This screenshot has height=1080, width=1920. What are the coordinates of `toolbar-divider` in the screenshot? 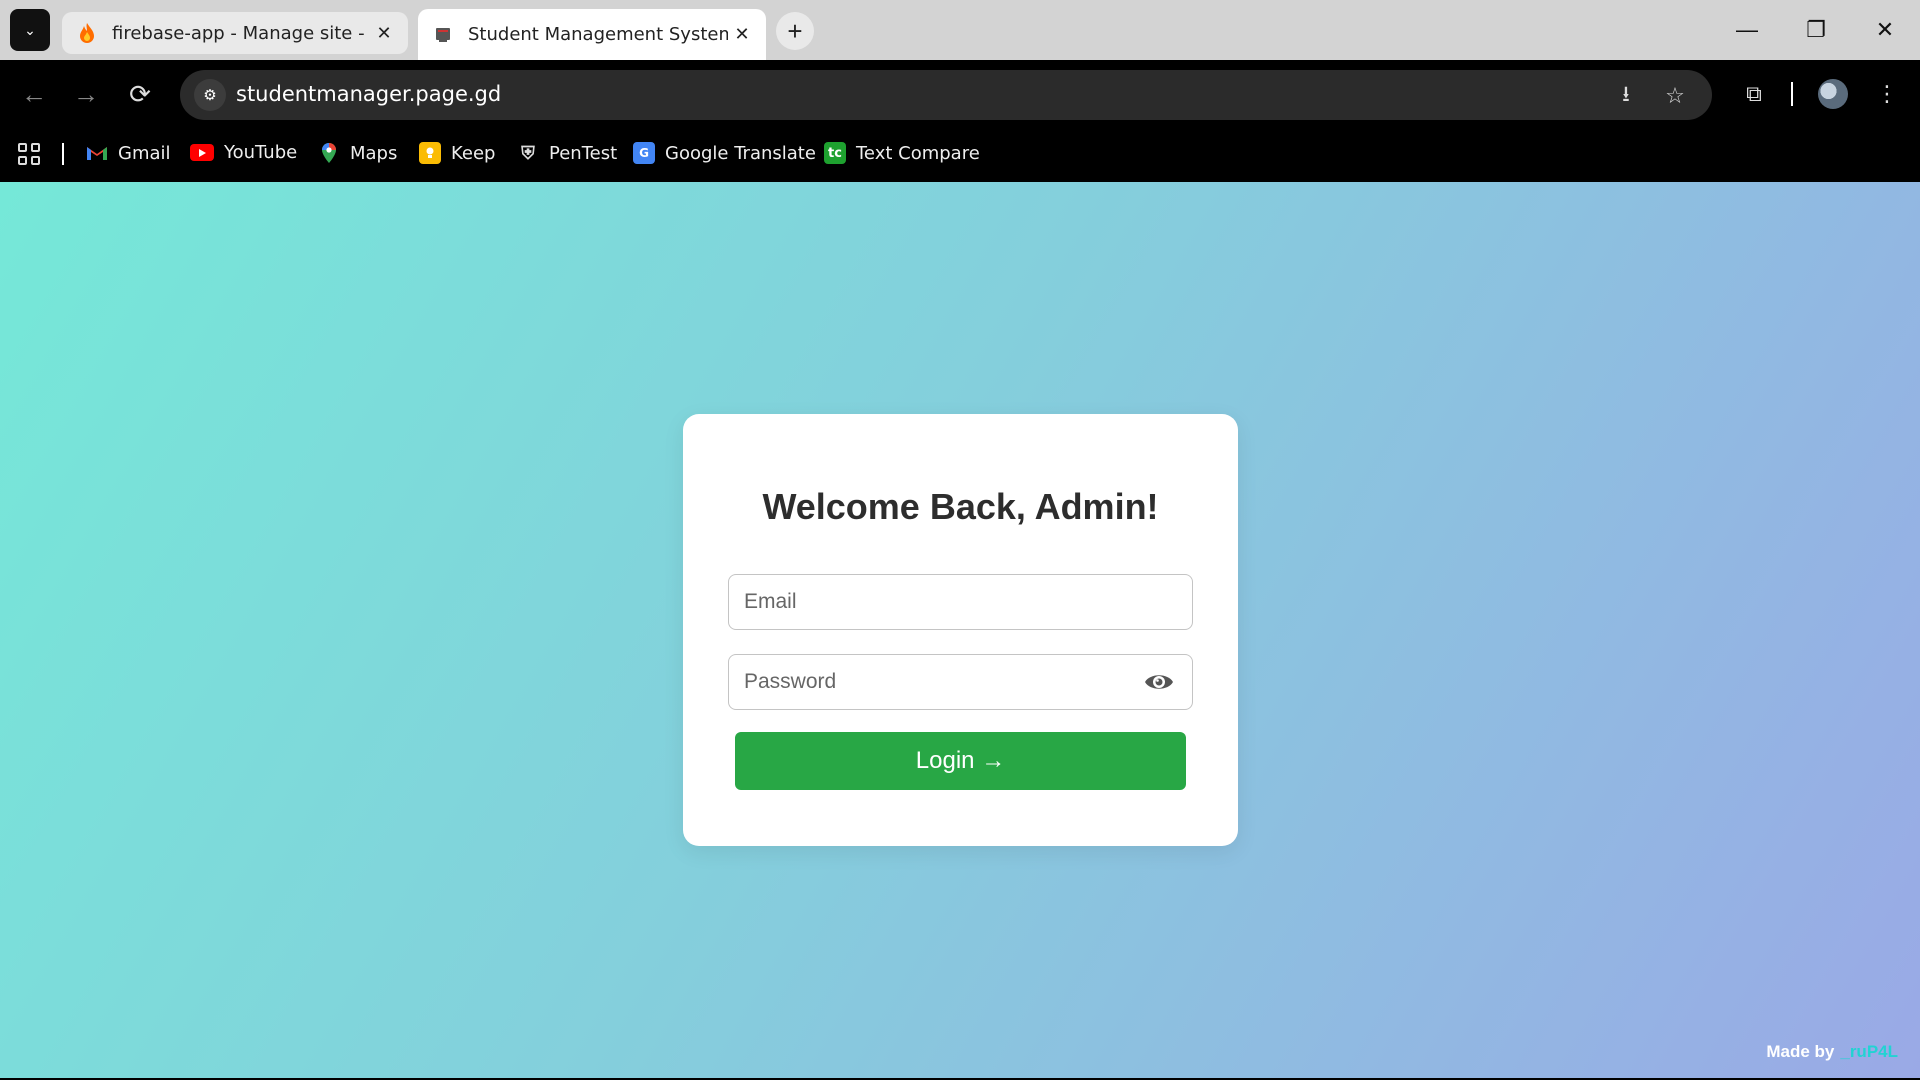 It's located at (1792, 94).